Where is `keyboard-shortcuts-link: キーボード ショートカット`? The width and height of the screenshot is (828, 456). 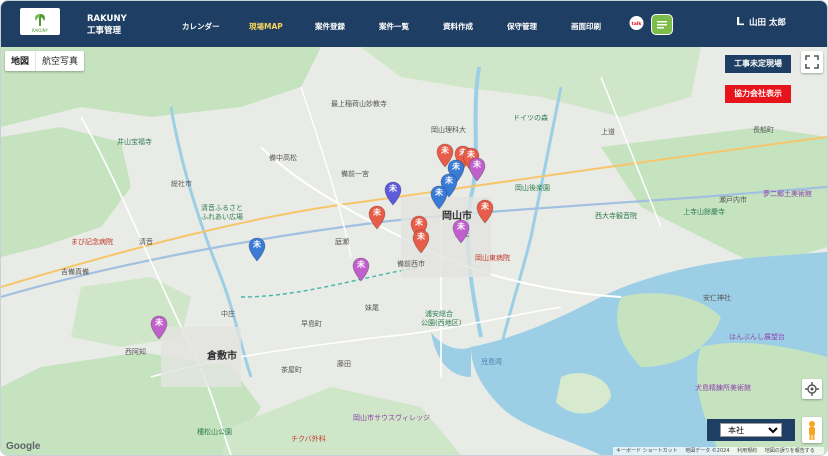 keyboard-shortcuts-link: キーボード ショートカット is located at coordinates (647, 451).